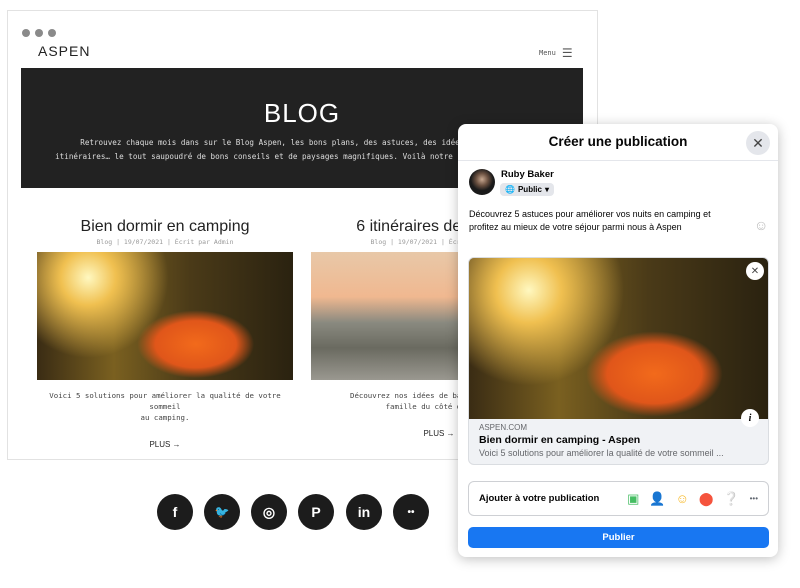 The width and height of the screenshot is (800, 588). Describe the element at coordinates (482, 182) in the screenshot. I see `avatar` at that location.